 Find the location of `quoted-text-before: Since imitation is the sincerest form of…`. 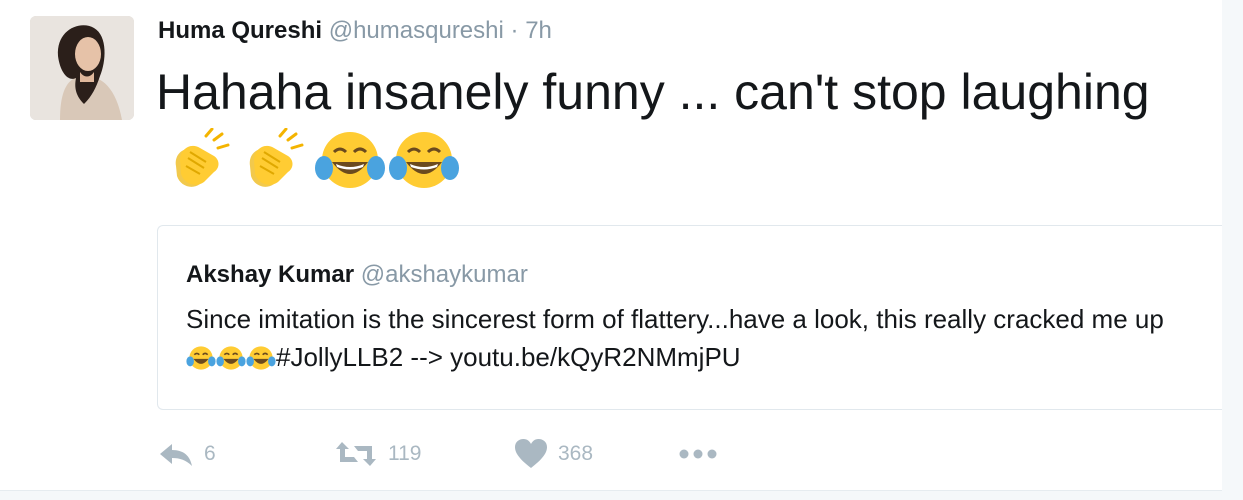

quoted-text-before: Since imitation is the sincerest form of… is located at coordinates (675, 319).